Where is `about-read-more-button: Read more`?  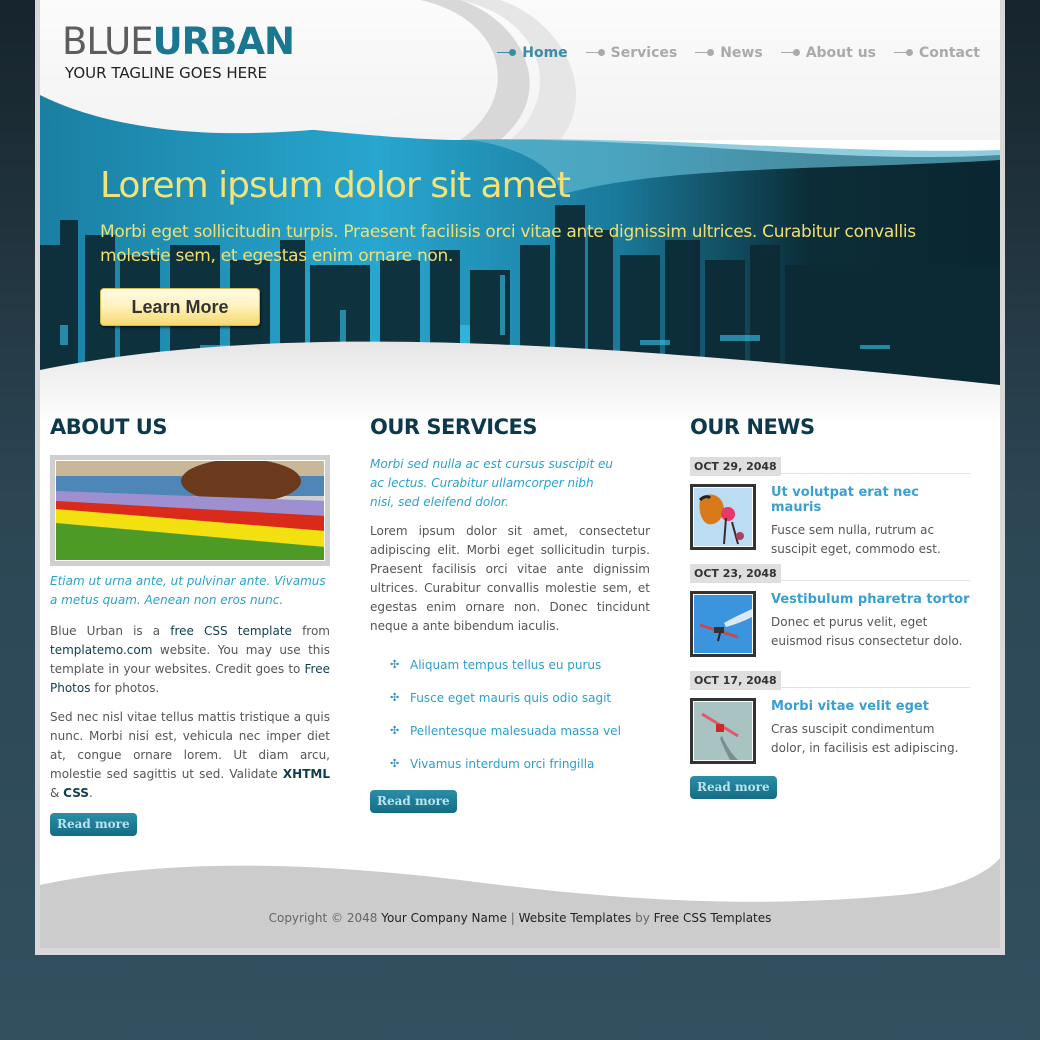
about-read-more-button: Read more is located at coordinates (93, 824).